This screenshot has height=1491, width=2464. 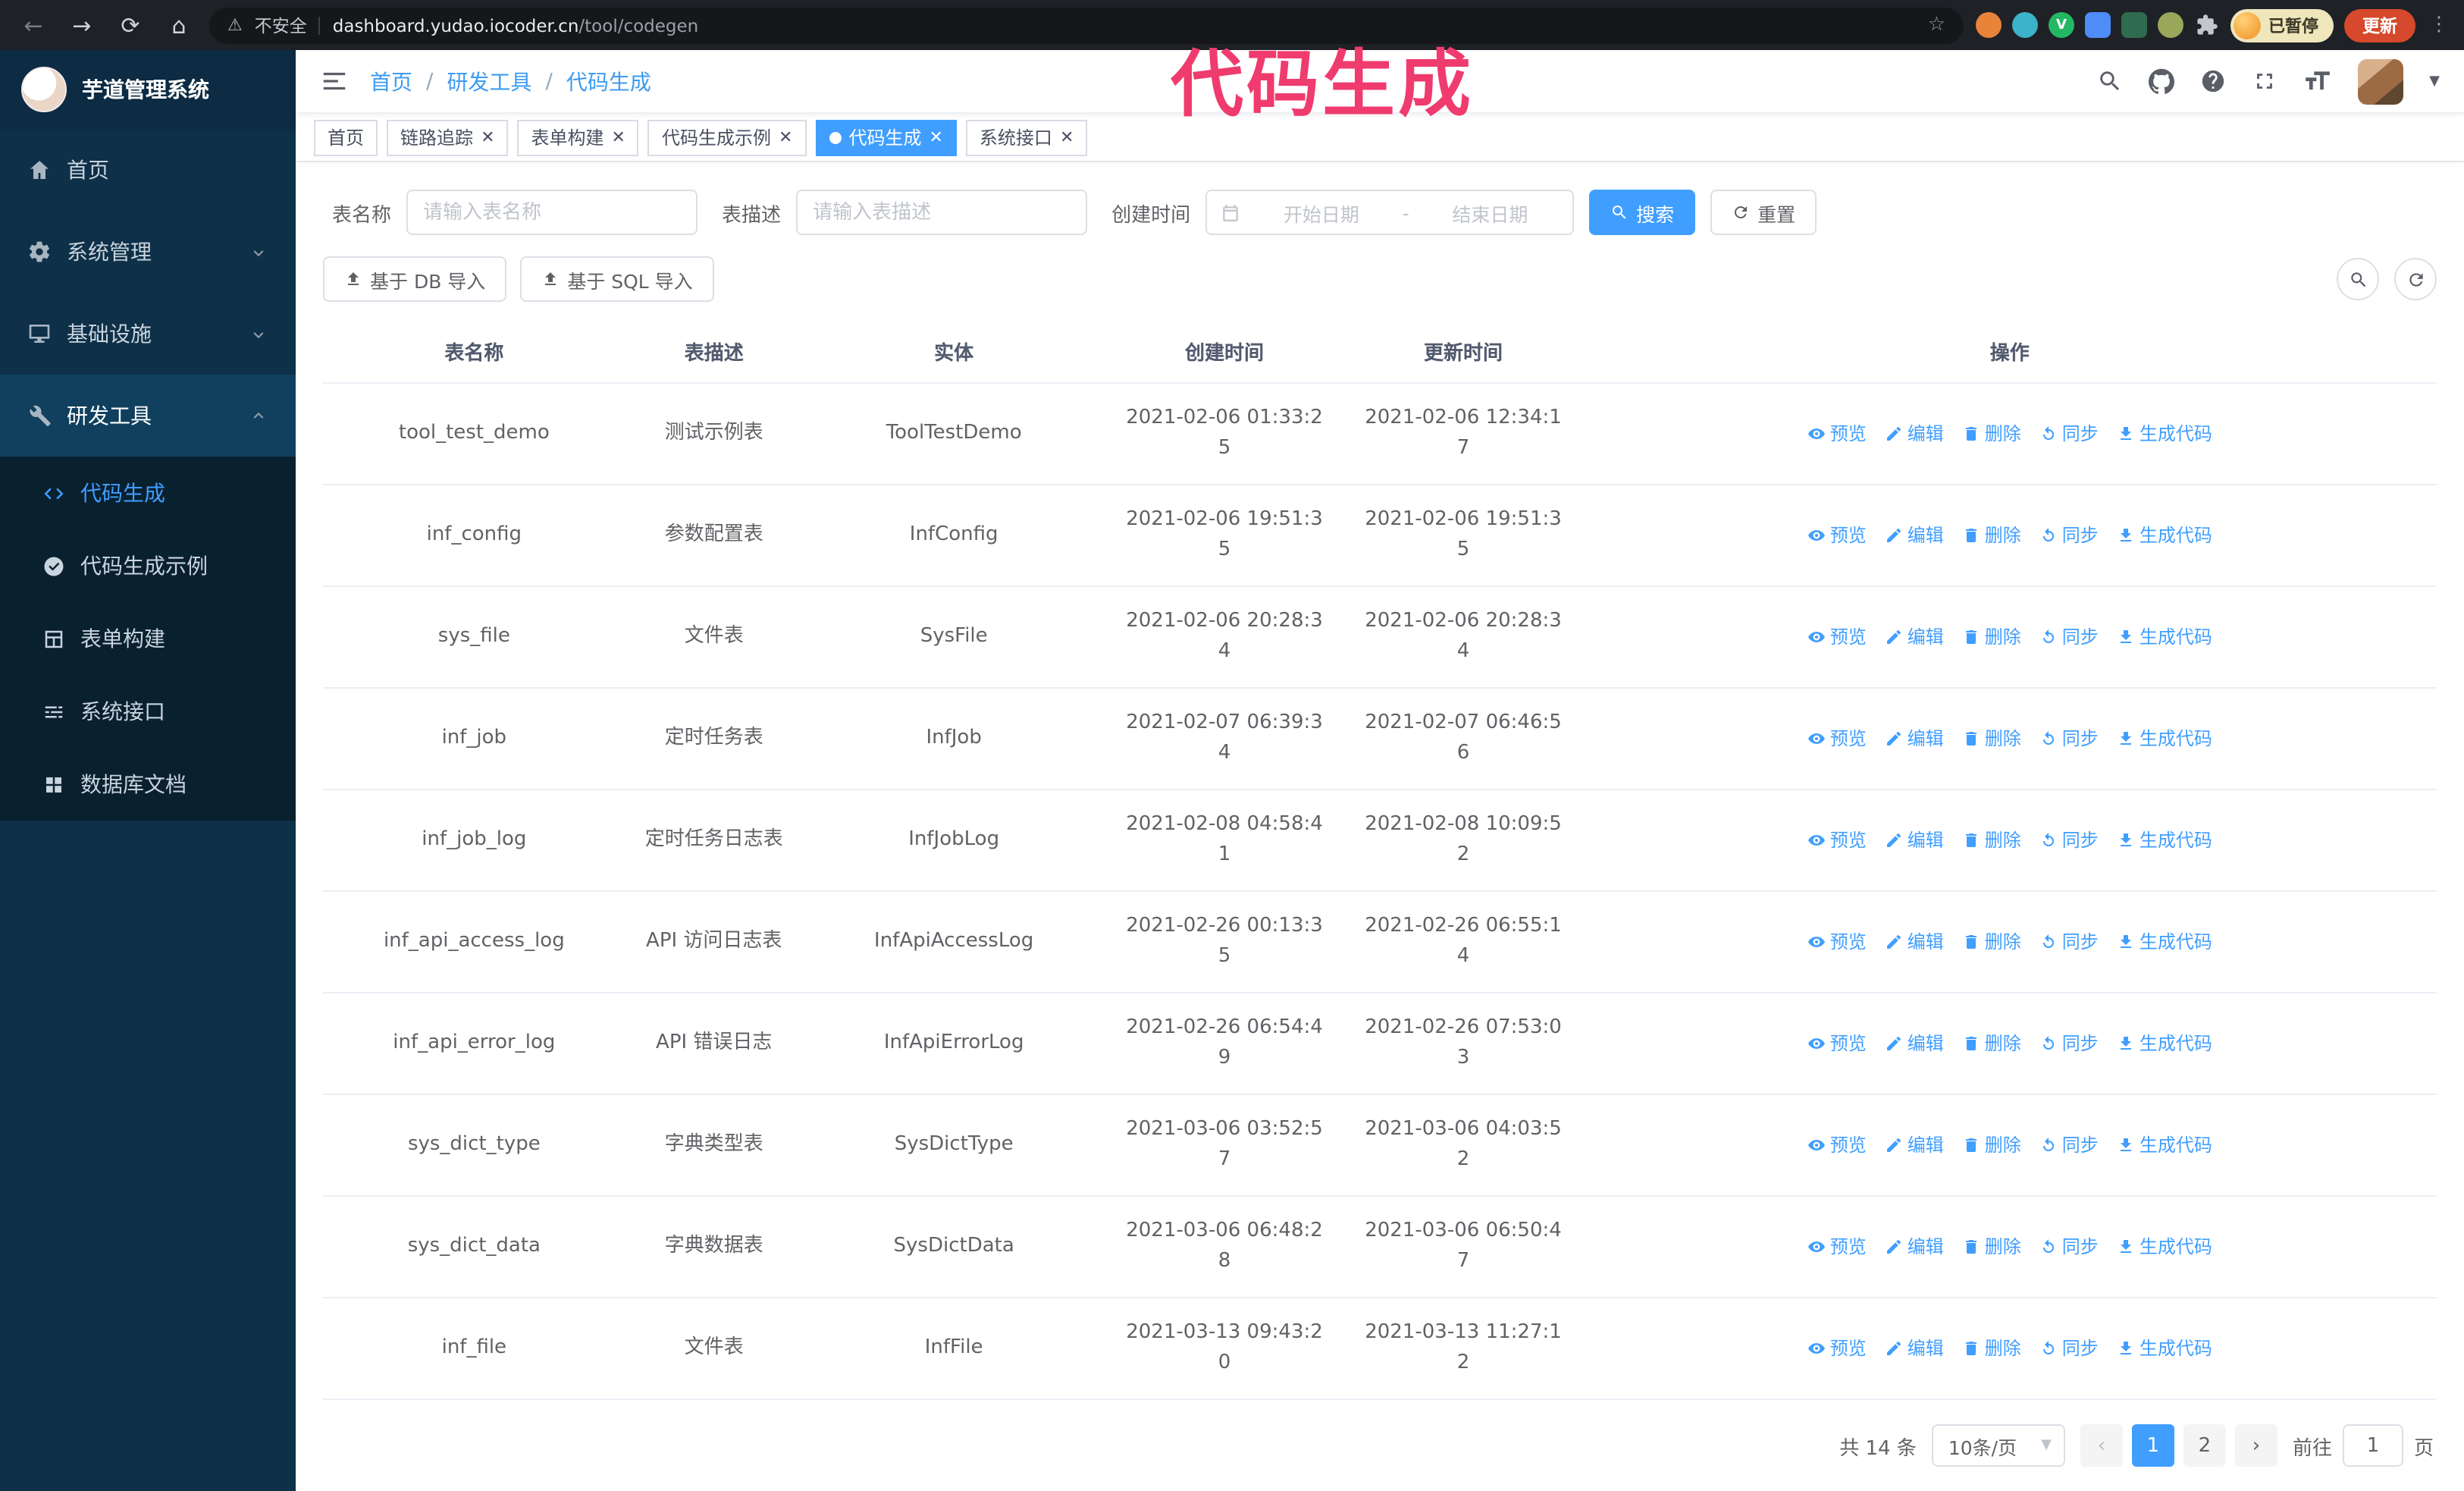 I want to click on sidebar-toggle-icon, so click(x=335, y=81).